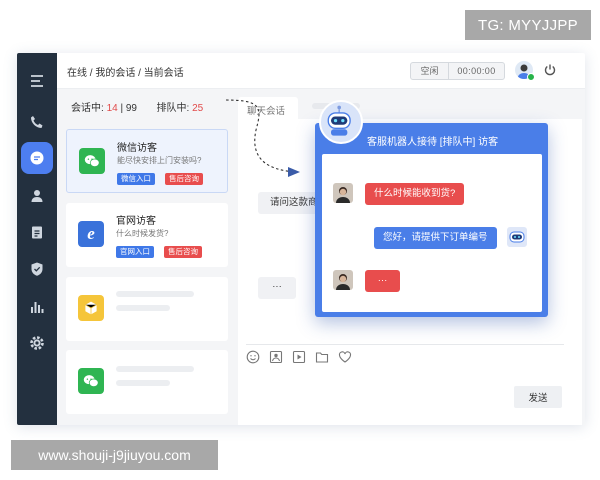 Image resolution: width=600 pixels, height=480 pixels. Describe the element at coordinates (415, 194) in the screenshot. I see `visitor-message: 什么时候能收到货?` at that location.